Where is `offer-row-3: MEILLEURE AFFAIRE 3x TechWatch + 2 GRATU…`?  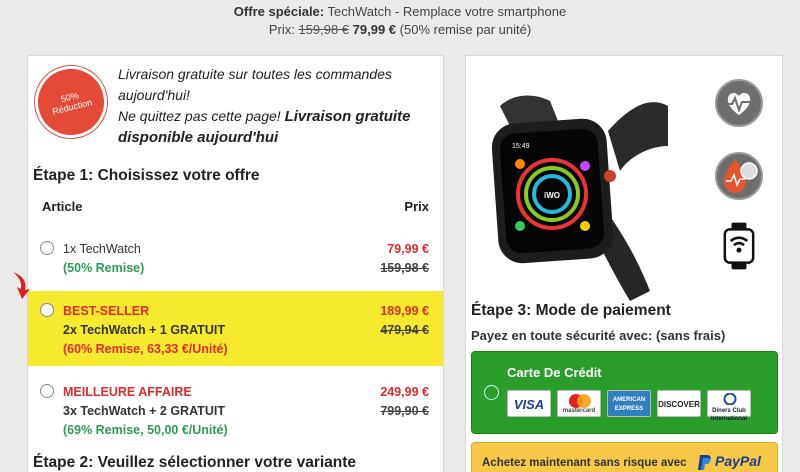
offer-row-3: MEILLEURE AFFAIRE 3x TechWatch + 2 GRATU… is located at coordinates (235, 413).